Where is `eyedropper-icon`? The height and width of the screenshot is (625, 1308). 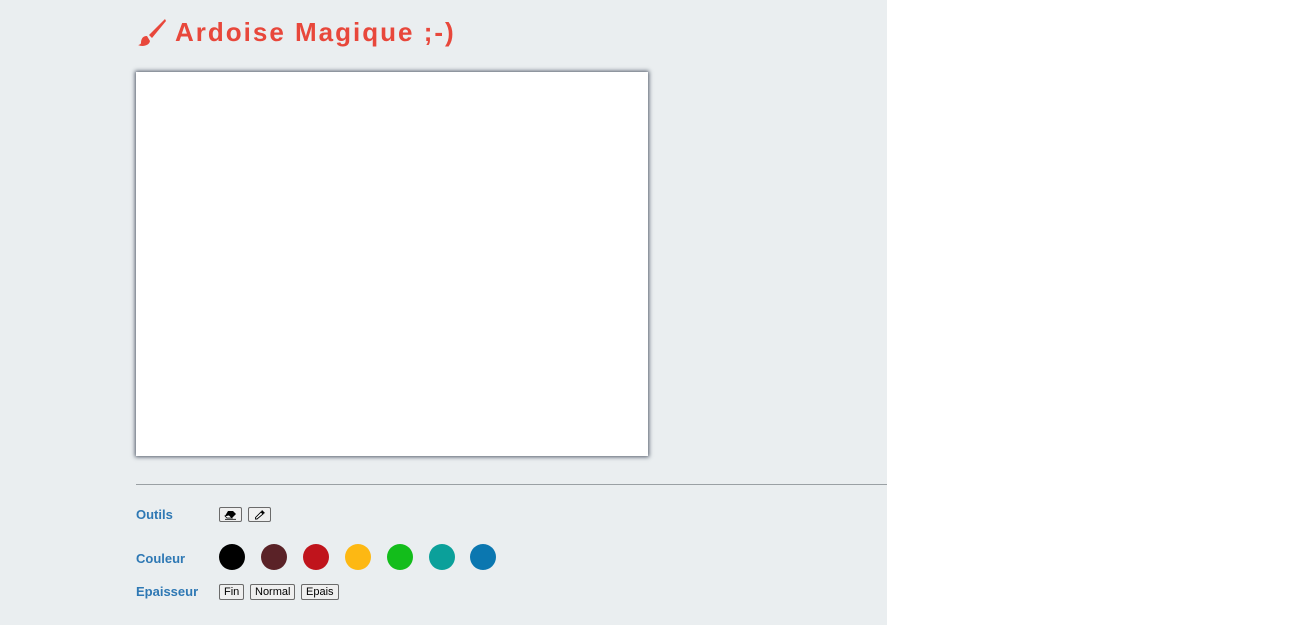
eyedropper-icon is located at coordinates (260, 515).